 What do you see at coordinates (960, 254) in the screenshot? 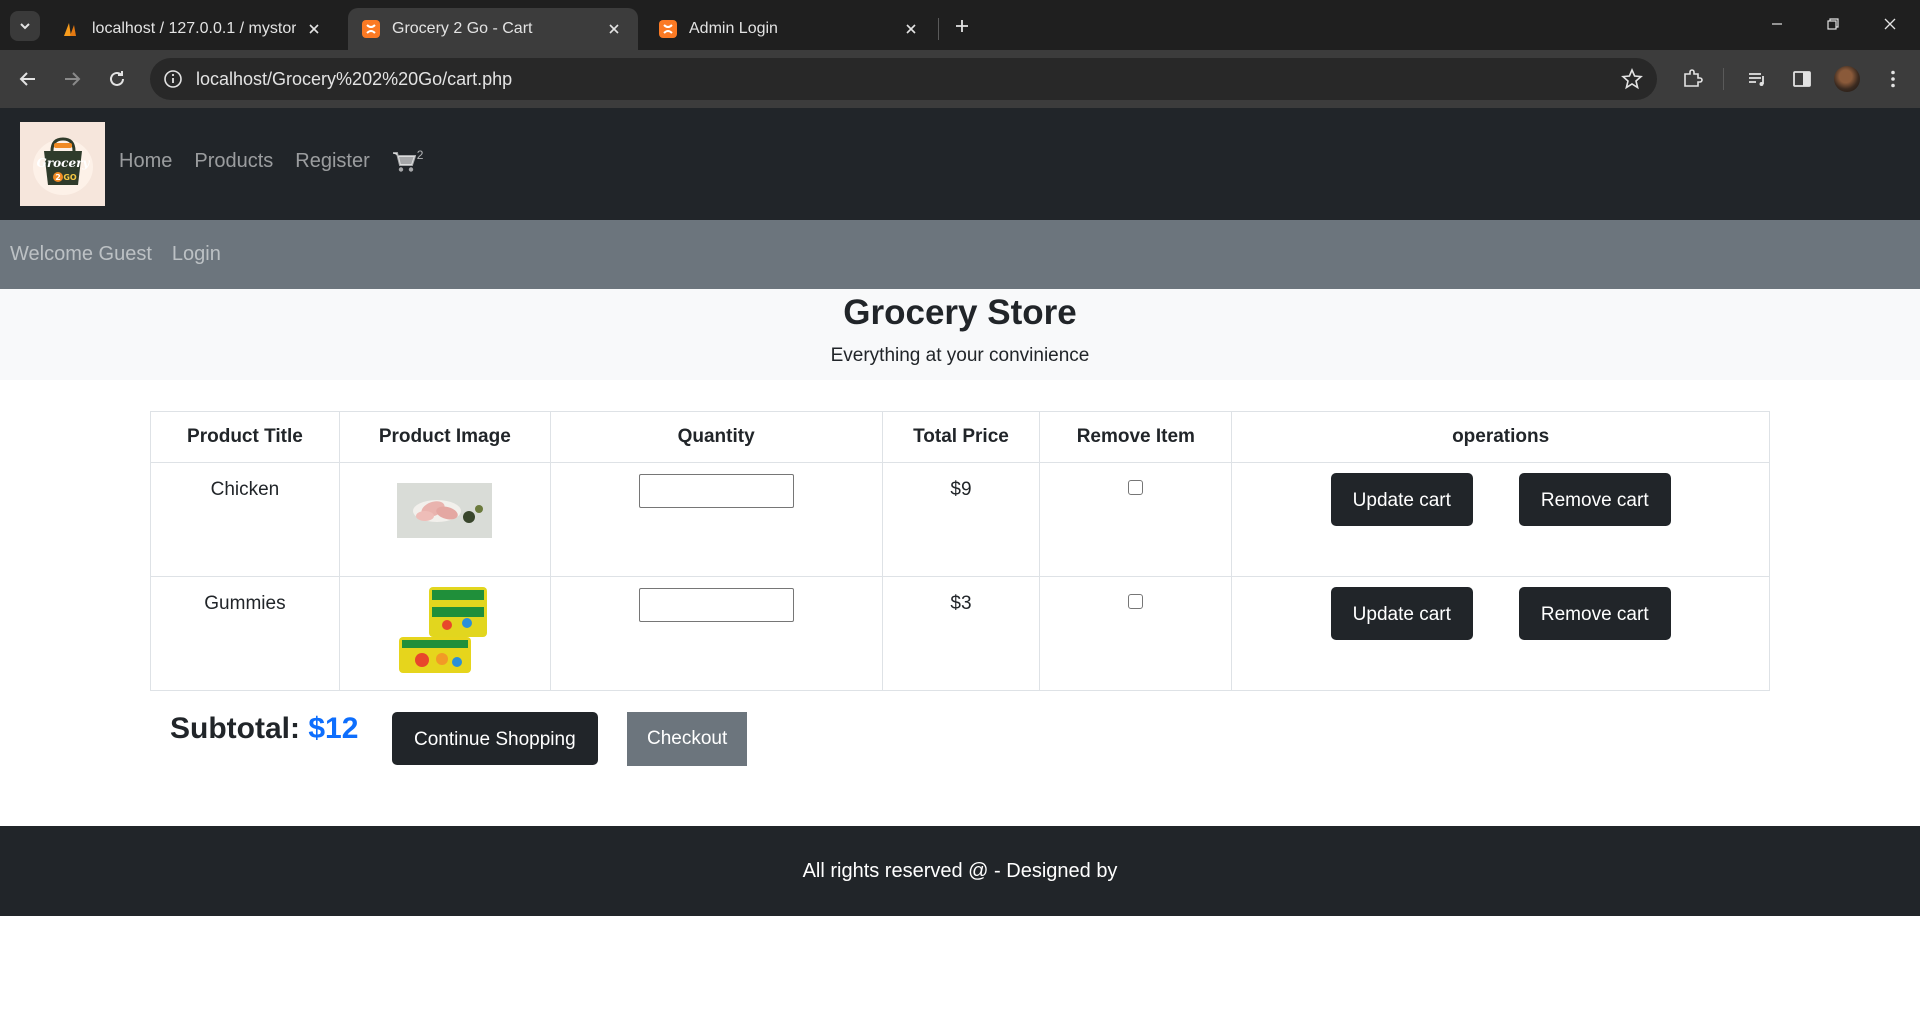
I see `welcome-bar: Welcome Guest Login` at bounding box center [960, 254].